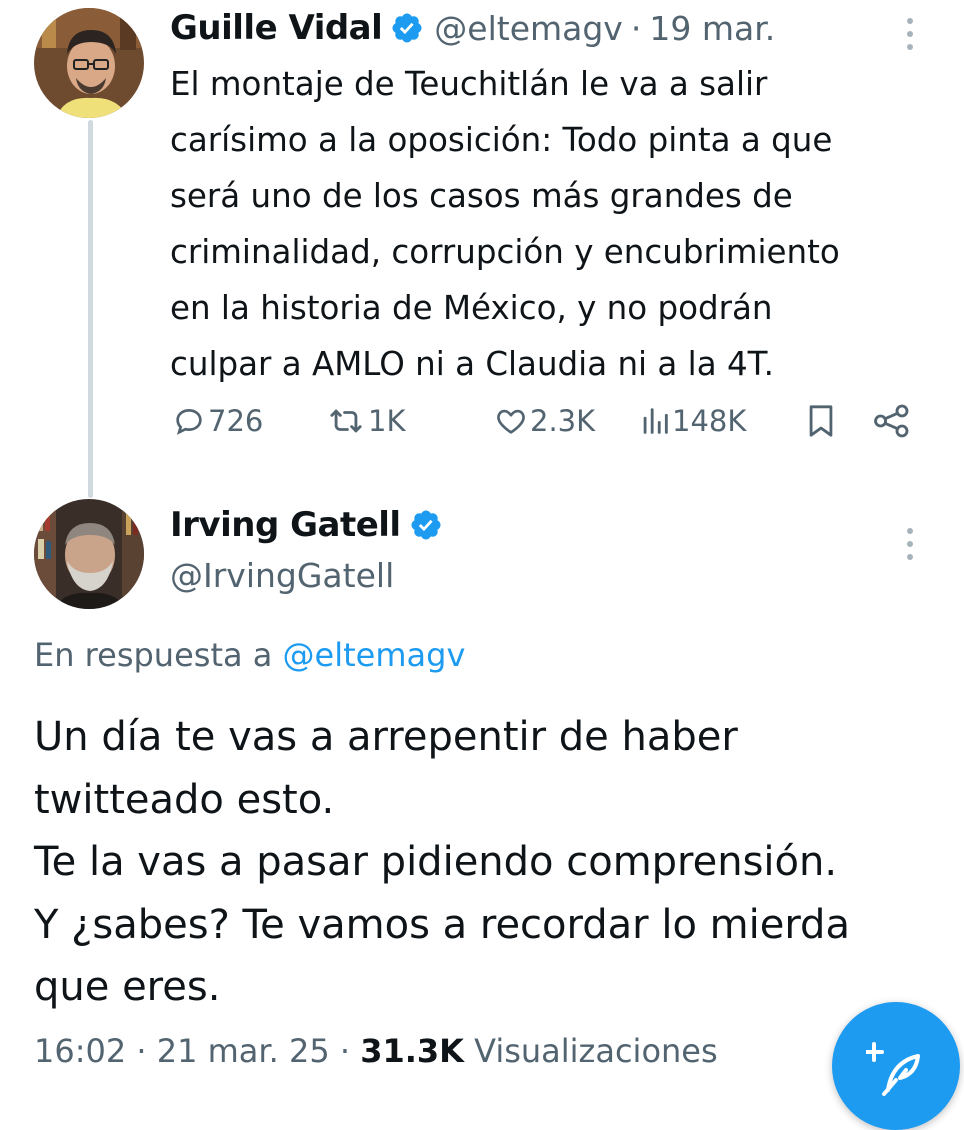 This screenshot has height=1130, width=964. I want to click on author-name: Irving Gatell, so click(285, 525).